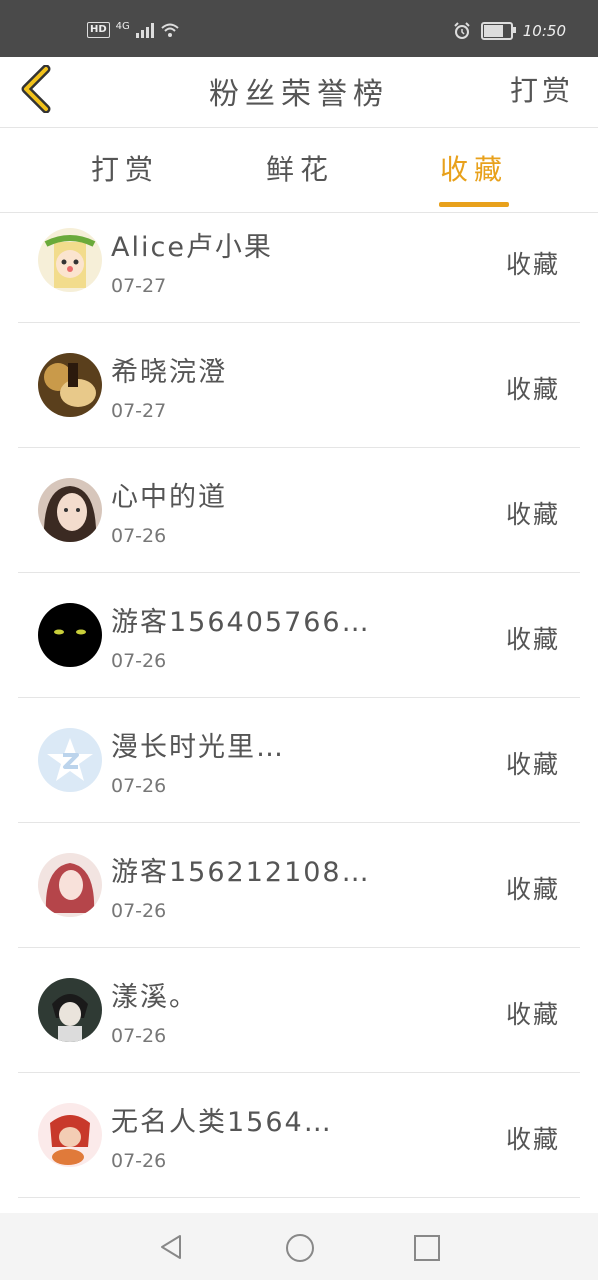  What do you see at coordinates (144, 30) in the screenshot?
I see `signal-icon` at bounding box center [144, 30].